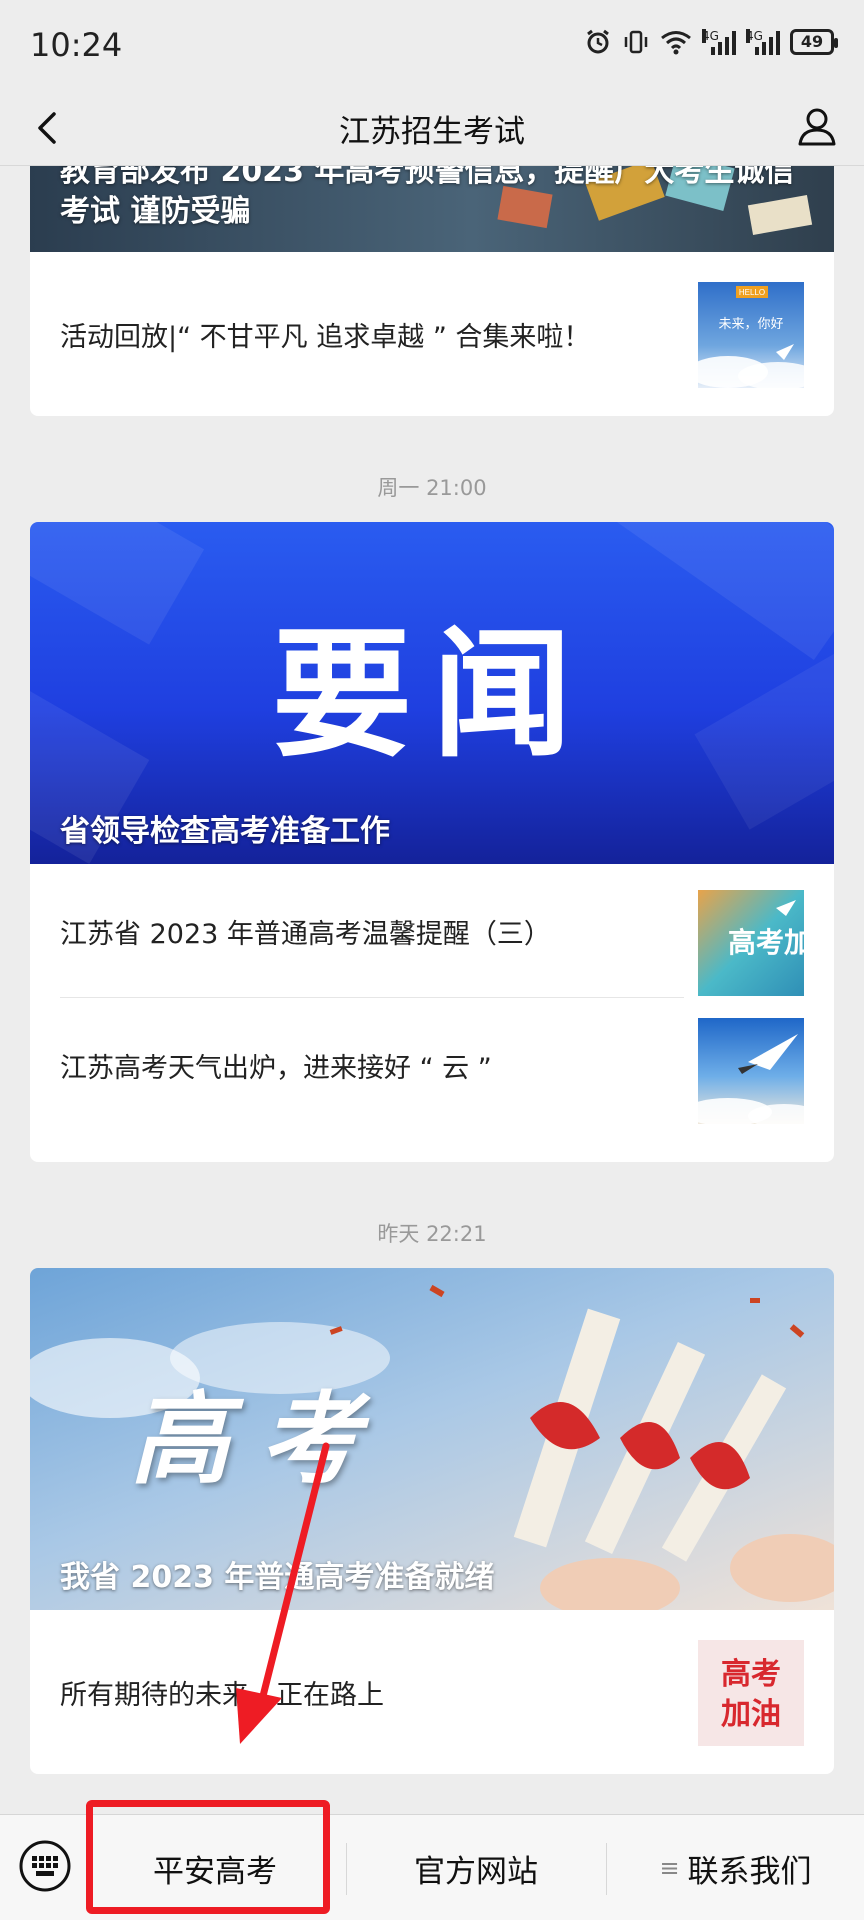 The image size is (864, 1920). What do you see at coordinates (260, 1439) in the screenshot?
I see `cover-big-text: 高考` at bounding box center [260, 1439].